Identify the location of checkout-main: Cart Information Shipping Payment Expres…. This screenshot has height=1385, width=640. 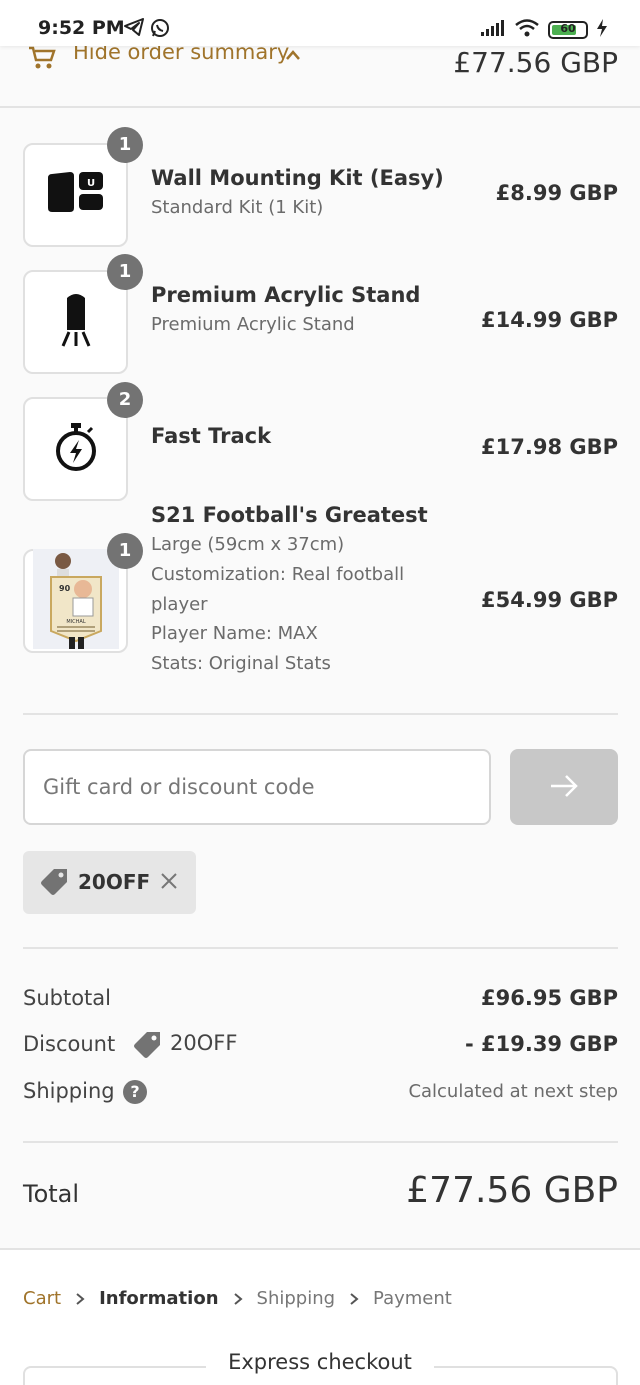
(320, 1316).